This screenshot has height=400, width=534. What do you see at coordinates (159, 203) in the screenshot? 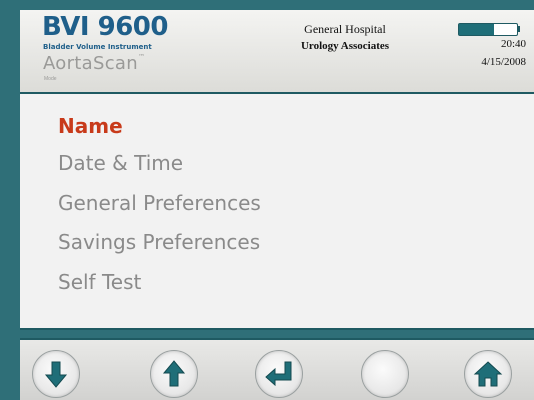
I see `menu-item-general-preferences: General Preferences` at bounding box center [159, 203].